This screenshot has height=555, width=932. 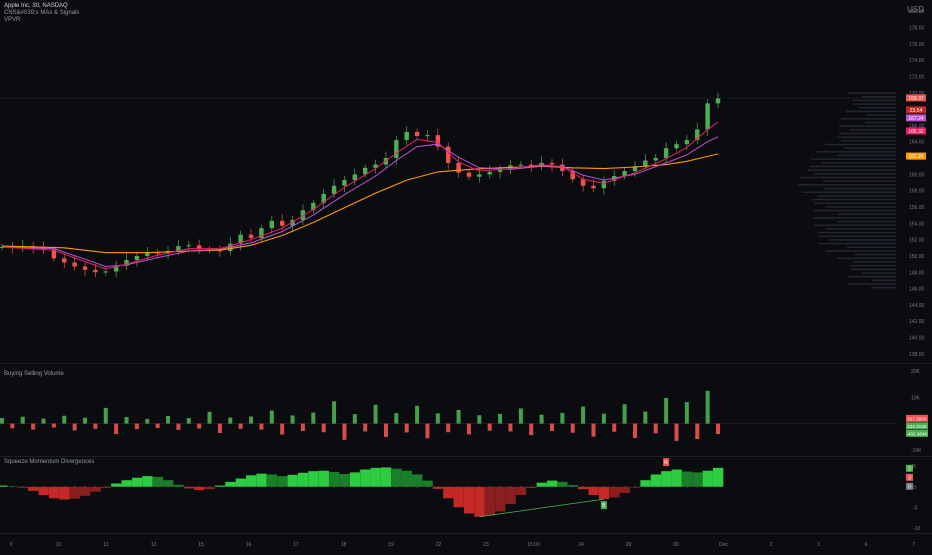 What do you see at coordinates (41, 20) in the screenshot?
I see `indicator-vpvr: VPVR` at bounding box center [41, 20].